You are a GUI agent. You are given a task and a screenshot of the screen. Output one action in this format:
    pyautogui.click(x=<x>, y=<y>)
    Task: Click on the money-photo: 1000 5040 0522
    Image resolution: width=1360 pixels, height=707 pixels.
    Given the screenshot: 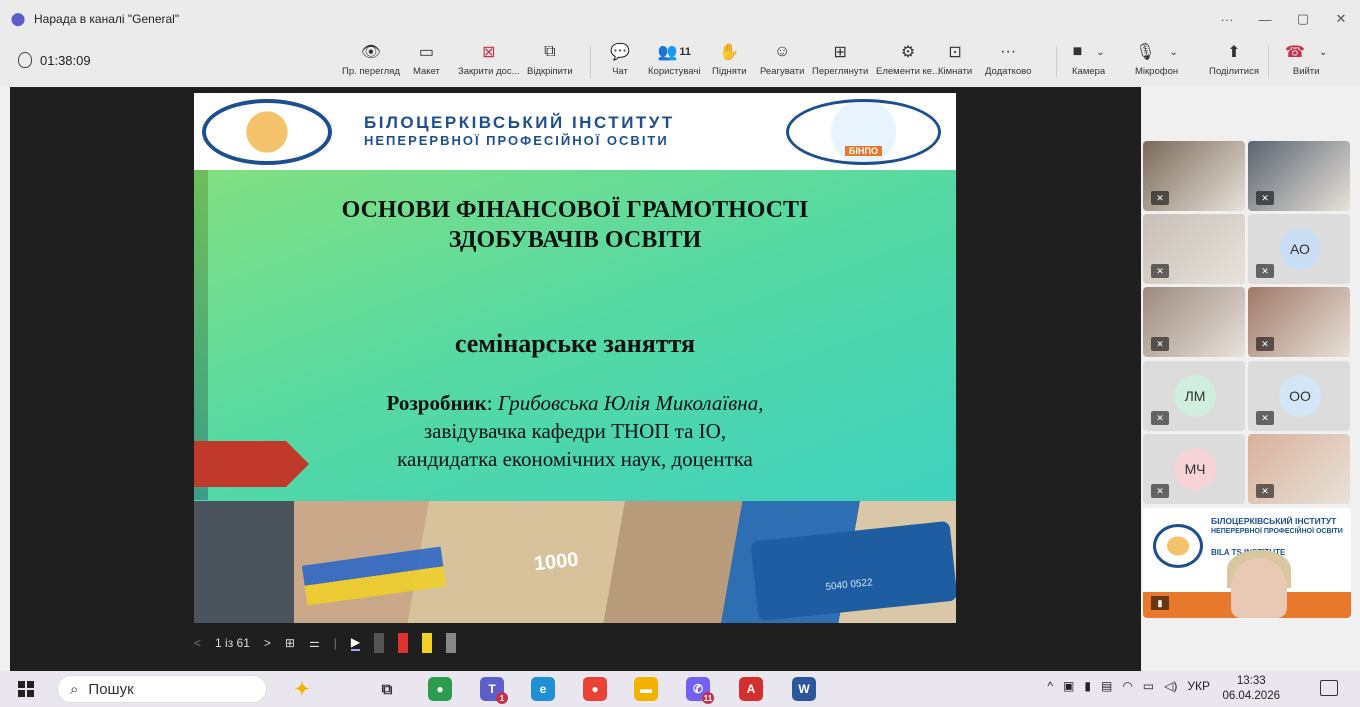 What is the action you would take?
    pyautogui.click(x=575, y=562)
    